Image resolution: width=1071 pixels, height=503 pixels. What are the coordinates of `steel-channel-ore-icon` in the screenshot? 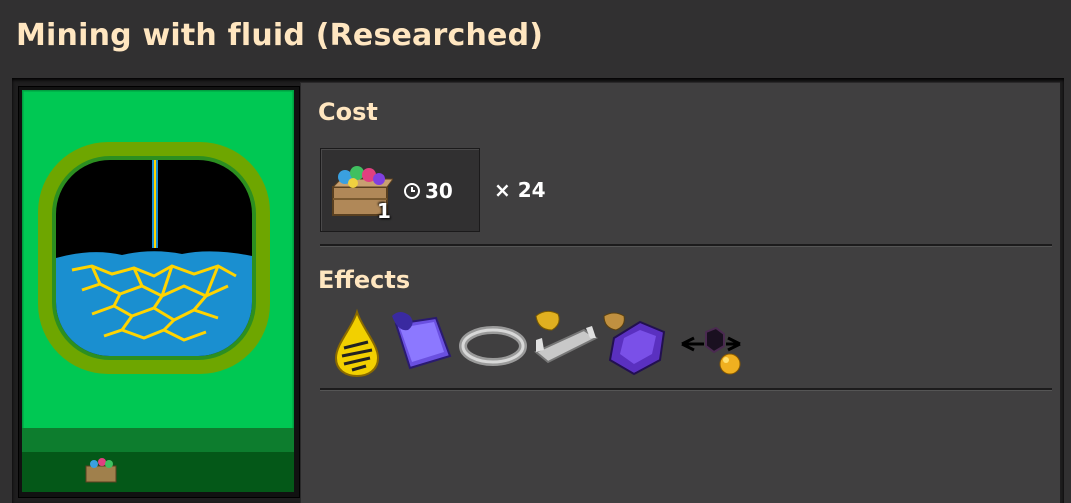 It's located at (565, 343).